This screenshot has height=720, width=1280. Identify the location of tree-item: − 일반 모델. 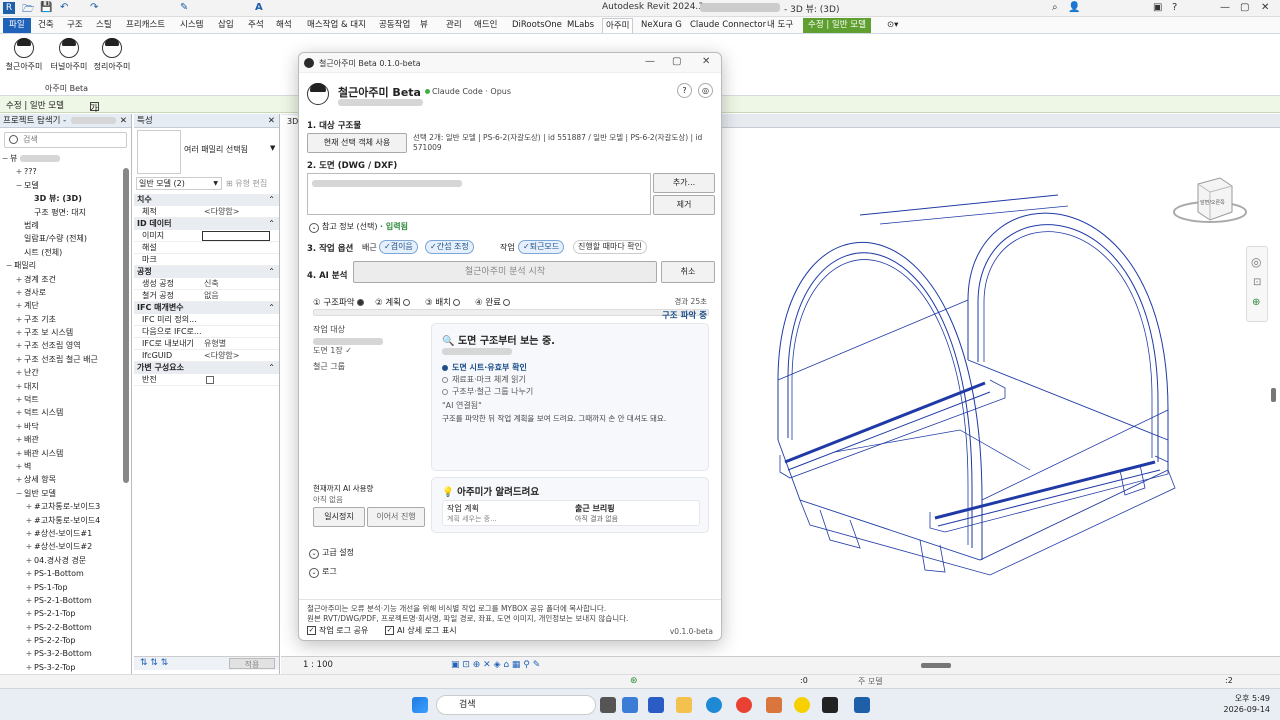
(65, 493).